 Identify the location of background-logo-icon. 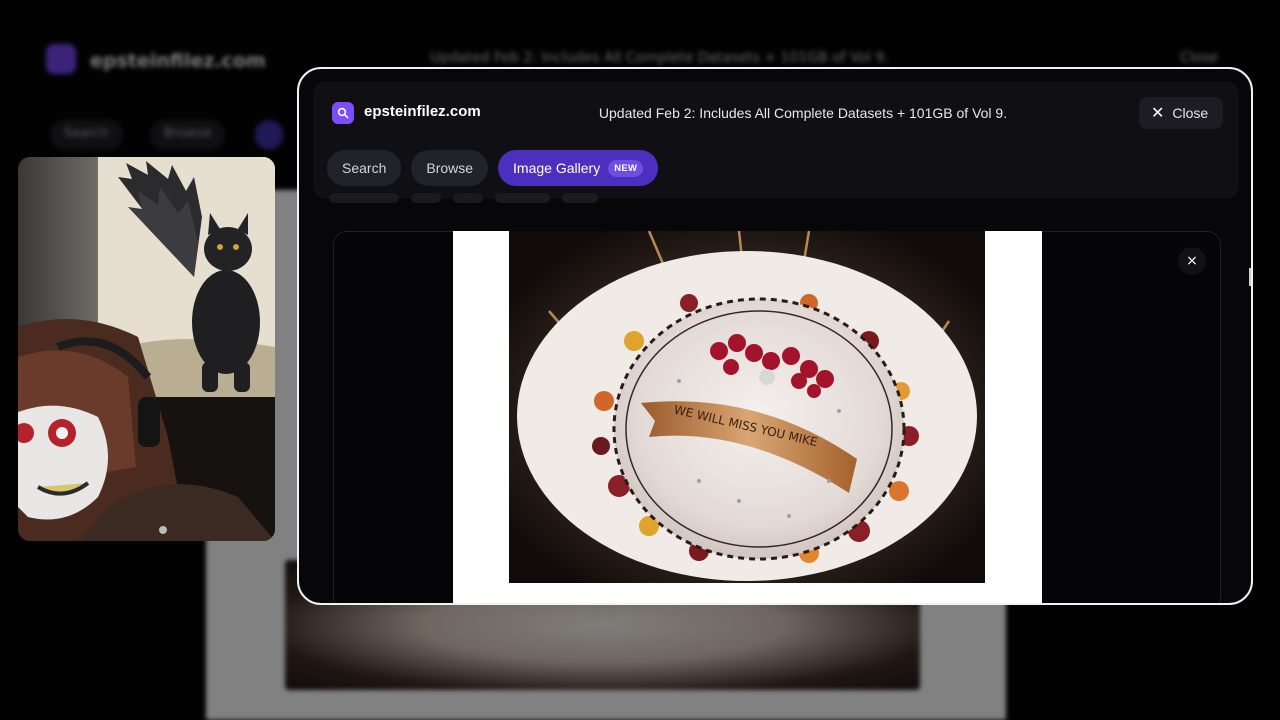
(61, 59).